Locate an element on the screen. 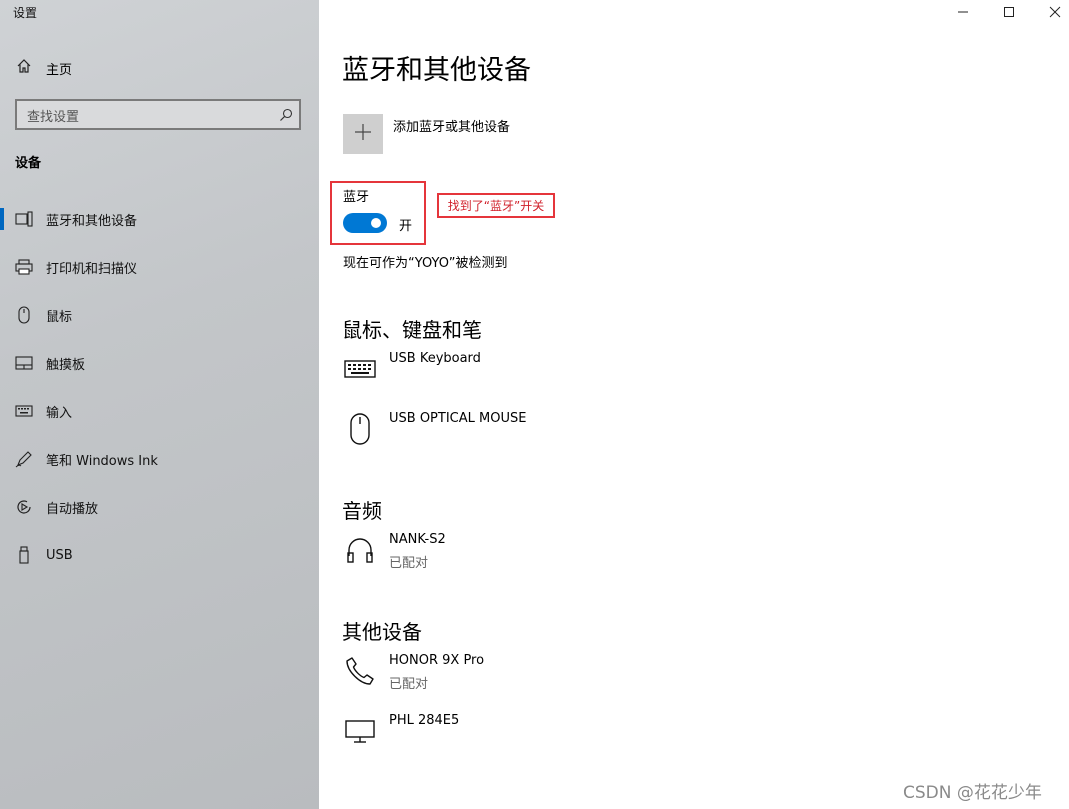 This screenshot has height=809, width=1069. device-name: PHL 284E5 is located at coordinates (424, 720).